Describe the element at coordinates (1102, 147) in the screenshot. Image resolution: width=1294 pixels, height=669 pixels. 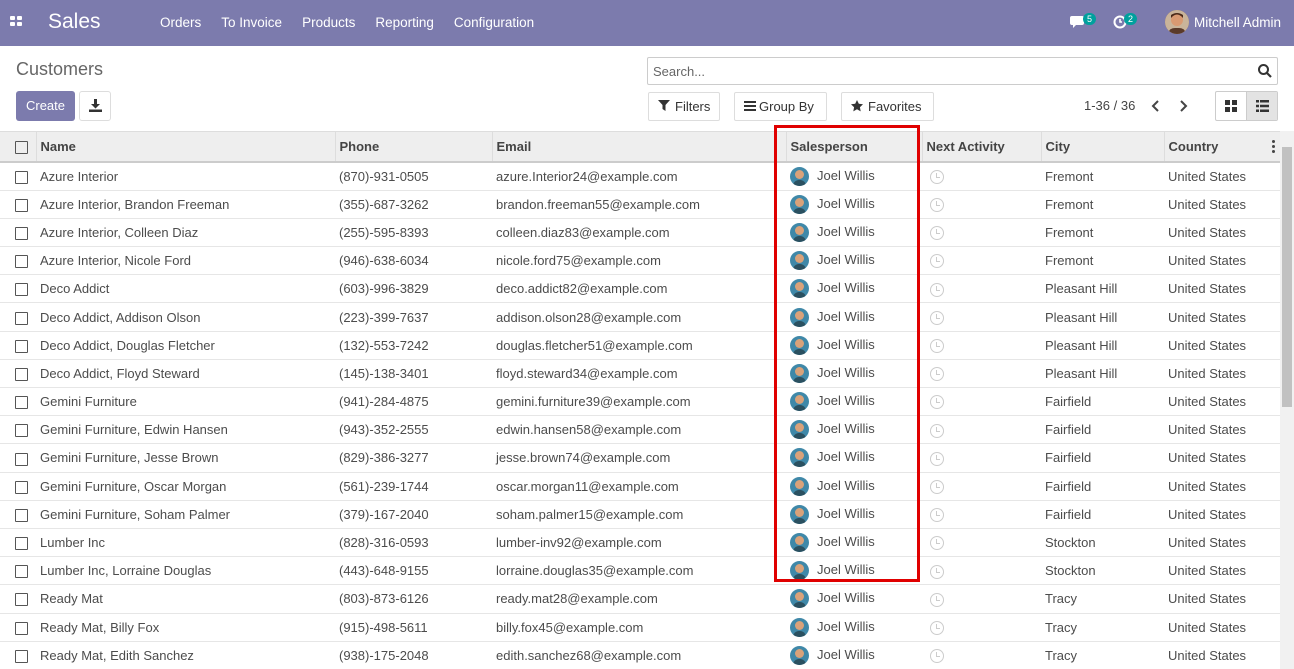
I see `column-city: City` at that location.